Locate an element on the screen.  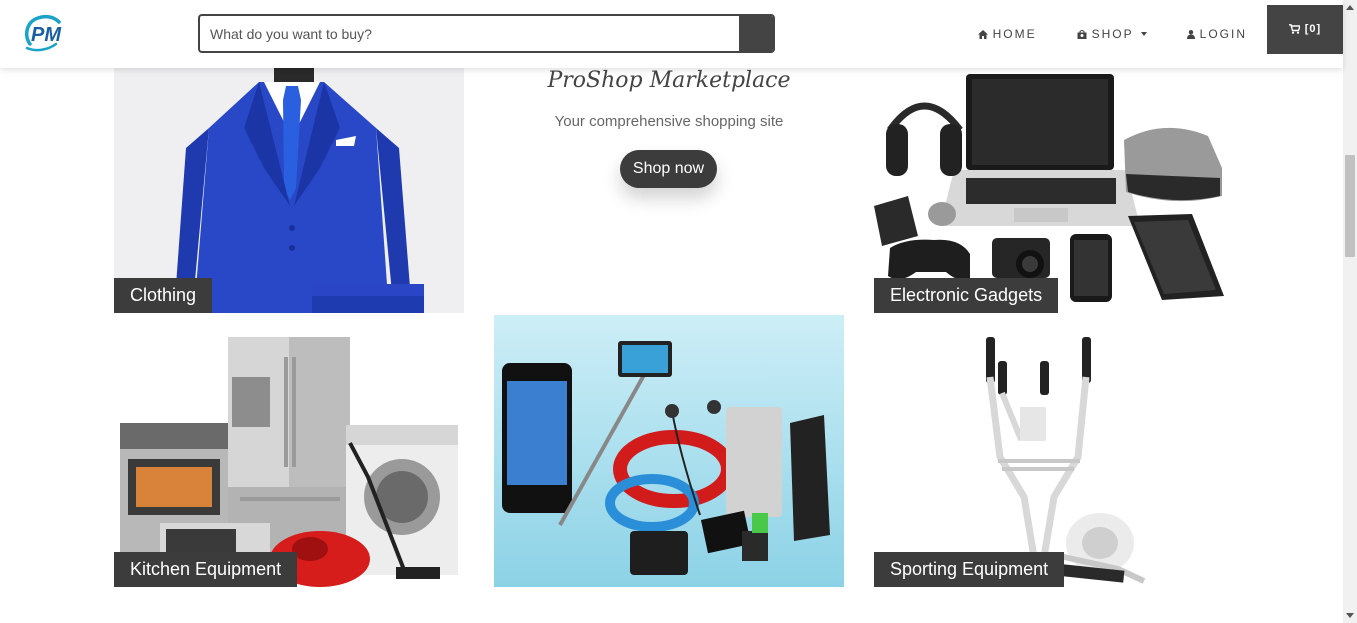
nav-login-link: LOGIN is located at coordinates (1216, 34).